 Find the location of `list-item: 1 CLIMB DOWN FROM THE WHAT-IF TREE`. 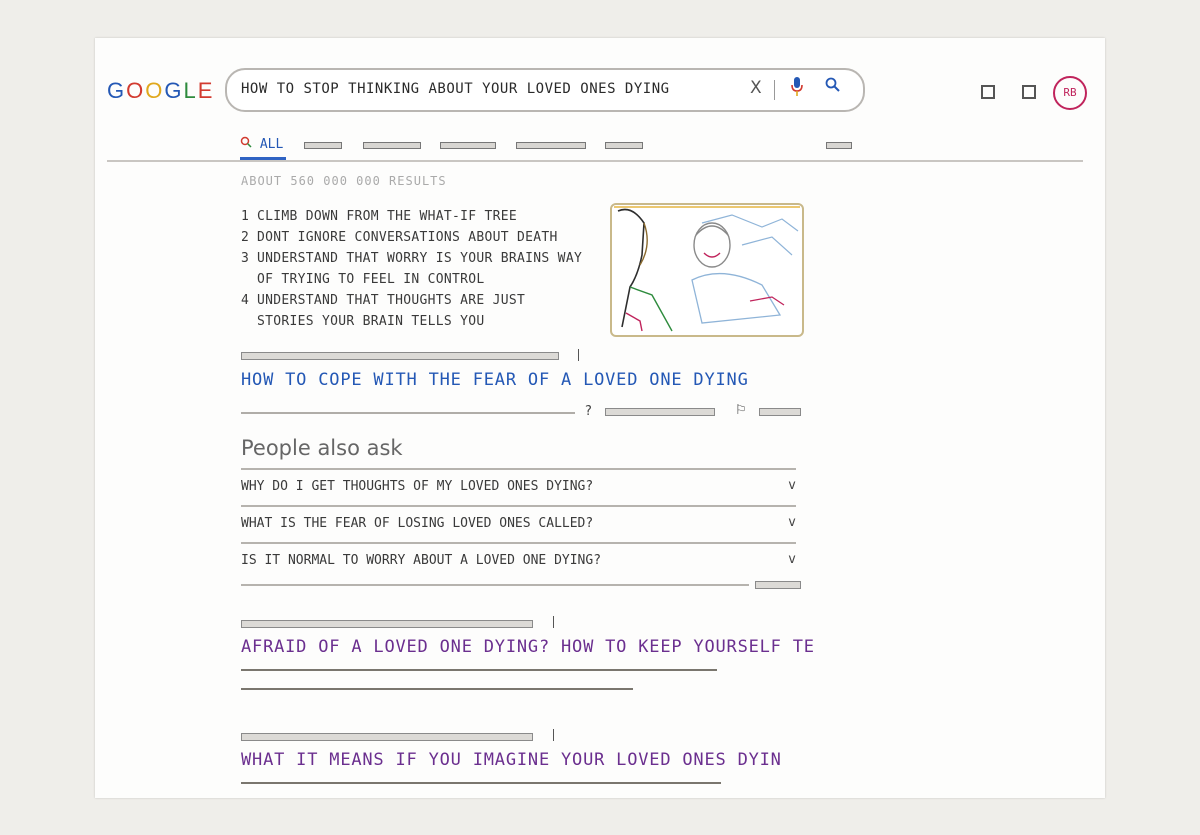

list-item: 1 CLIMB DOWN FROM THE WHAT-IF TREE is located at coordinates (379, 216).